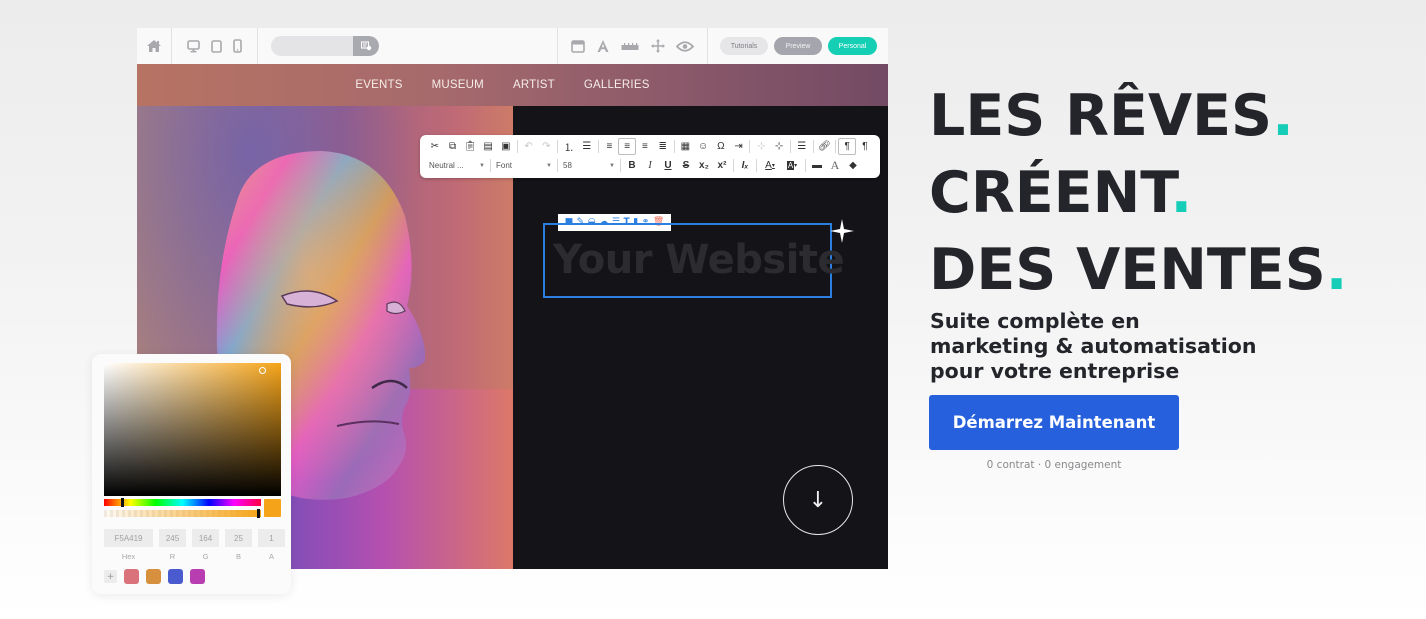  What do you see at coordinates (458, 85) in the screenshot?
I see `nav-item-museum: MUSEUM` at bounding box center [458, 85].